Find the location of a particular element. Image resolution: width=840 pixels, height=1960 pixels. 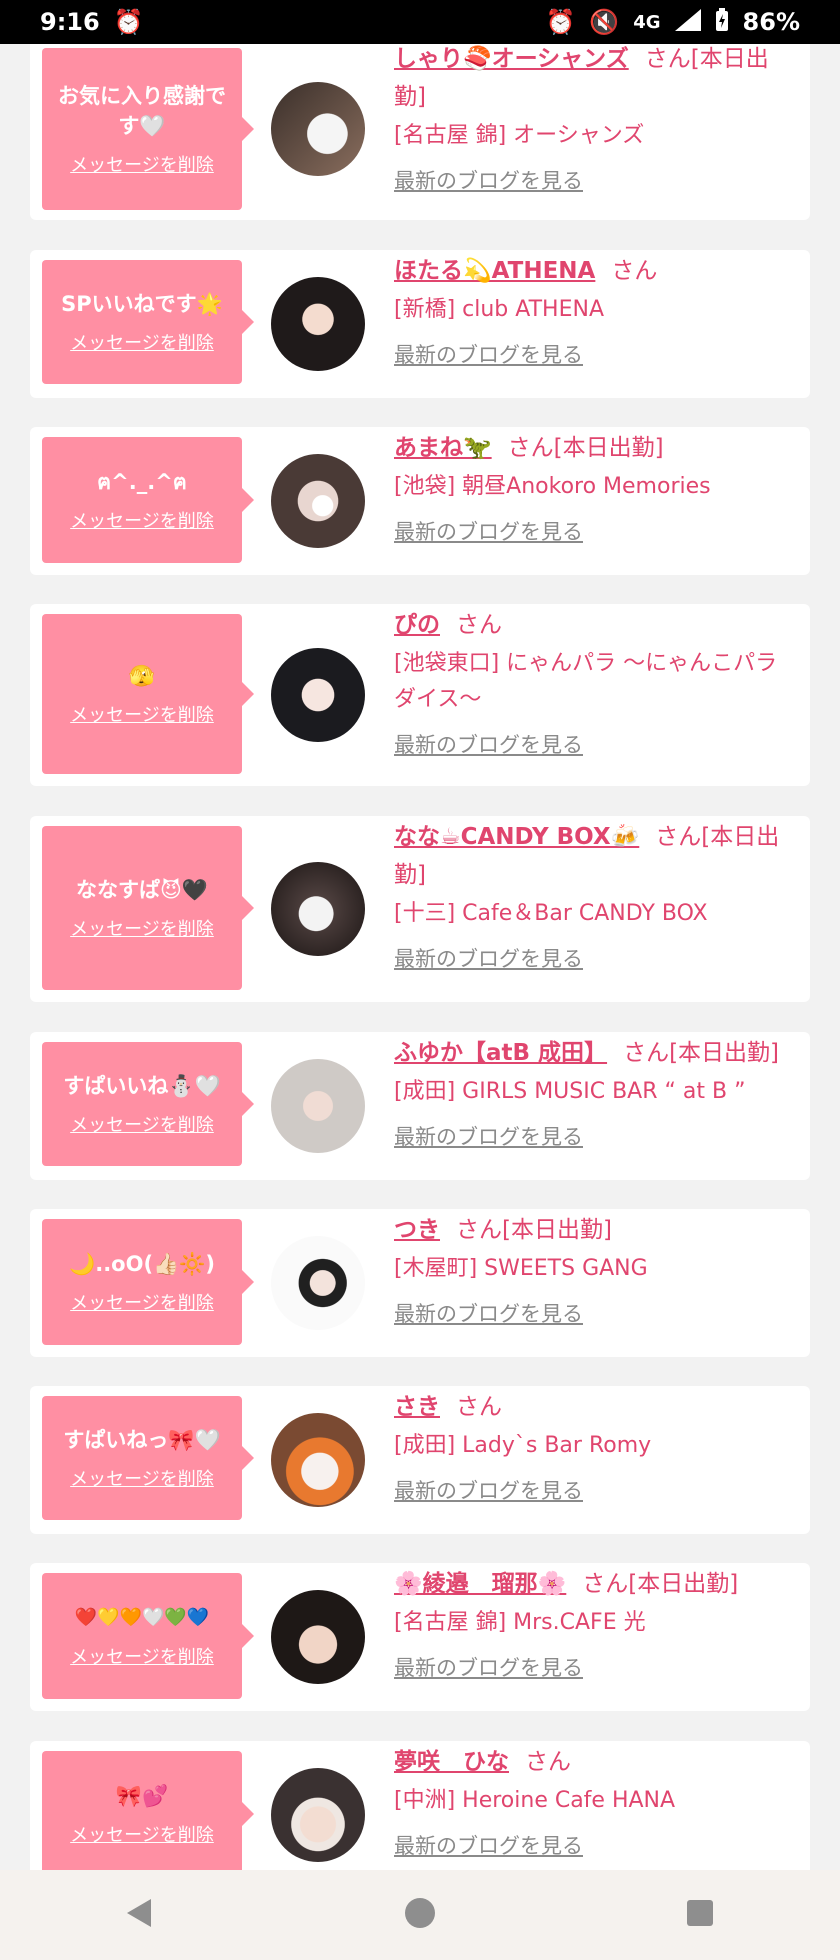

shop-name: [名古屋 錦] Mrs.CAFE 光 is located at coordinates (520, 1622).